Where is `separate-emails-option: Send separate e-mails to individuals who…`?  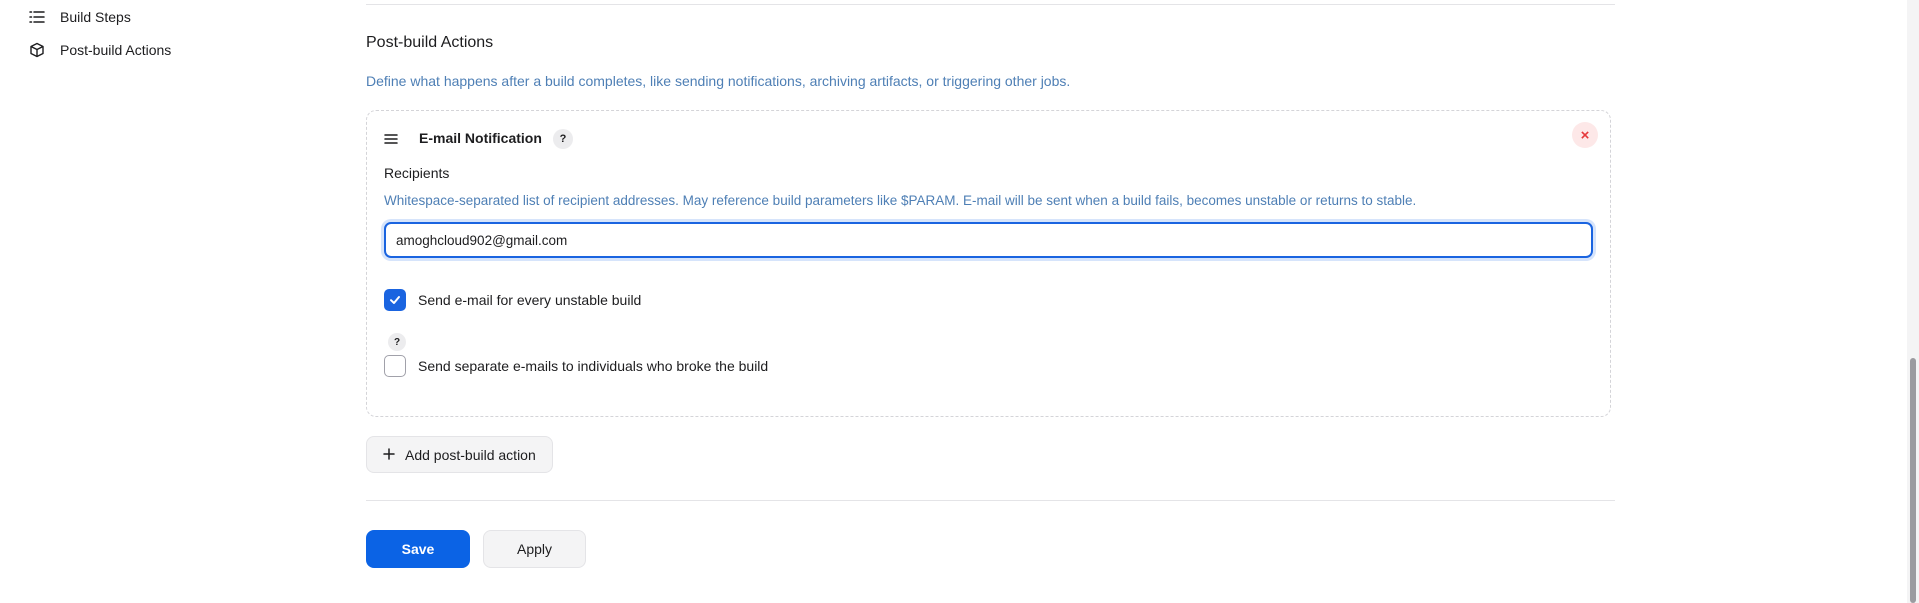 separate-emails-option: Send separate e-mails to individuals who… is located at coordinates (576, 366).